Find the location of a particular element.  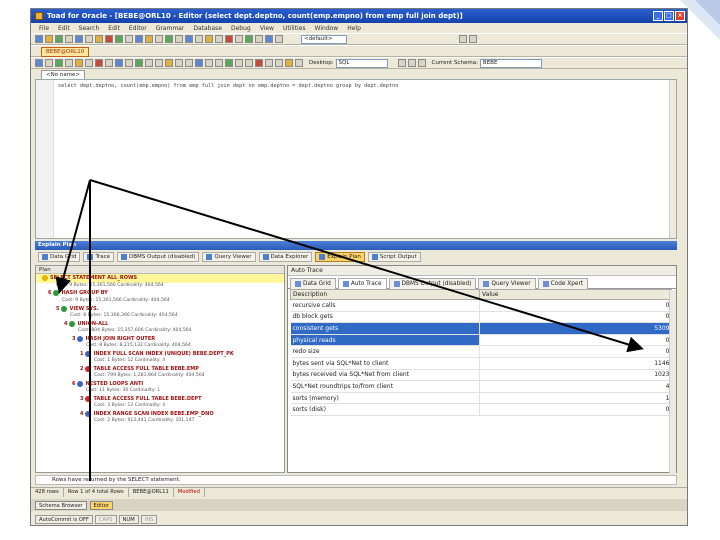

table-row: recursive calls 0 is located at coordinates (481, 305).